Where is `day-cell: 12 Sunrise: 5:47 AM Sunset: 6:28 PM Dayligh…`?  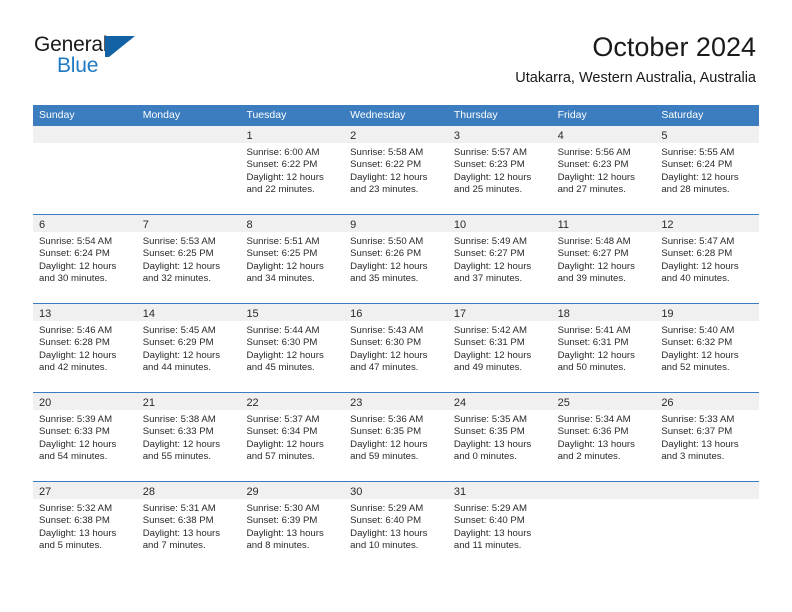
day-cell: 12 Sunrise: 5:47 AM Sunset: 6:28 PM Dayligh… is located at coordinates (707, 259).